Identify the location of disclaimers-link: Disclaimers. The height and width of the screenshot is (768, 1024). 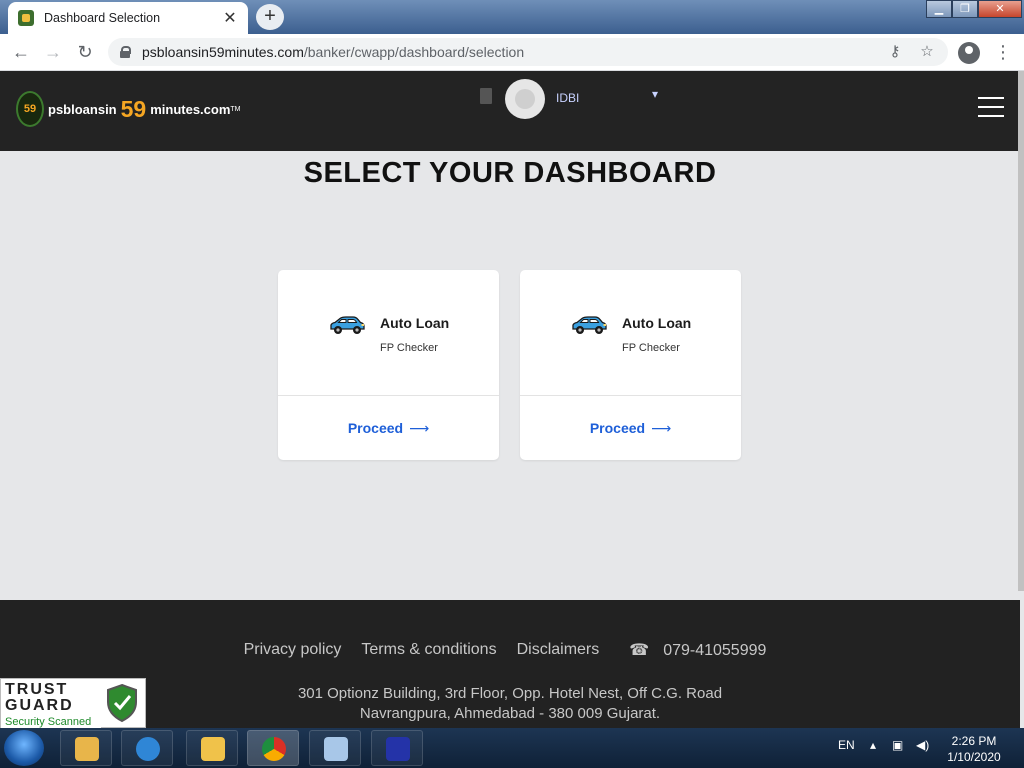
(558, 650).